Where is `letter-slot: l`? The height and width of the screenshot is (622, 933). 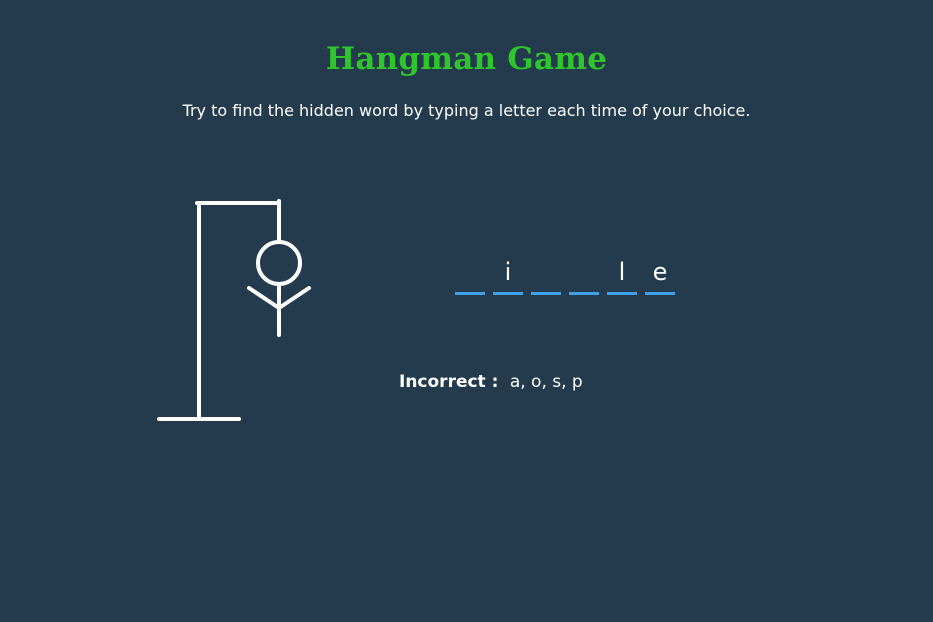
letter-slot: l is located at coordinates (622, 275).